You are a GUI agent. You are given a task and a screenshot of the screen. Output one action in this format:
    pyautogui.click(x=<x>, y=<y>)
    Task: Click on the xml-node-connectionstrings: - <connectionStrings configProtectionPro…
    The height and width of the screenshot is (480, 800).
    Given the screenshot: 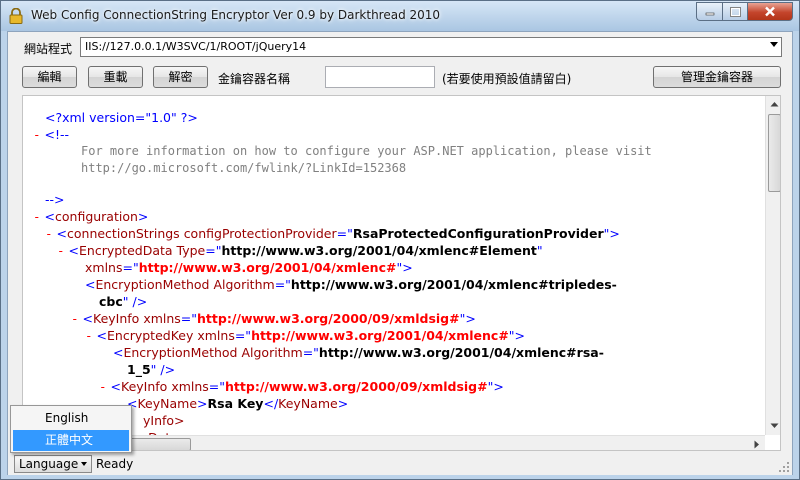 What is the action you would take?
    pyautogui.click(x=332, y=233)
    